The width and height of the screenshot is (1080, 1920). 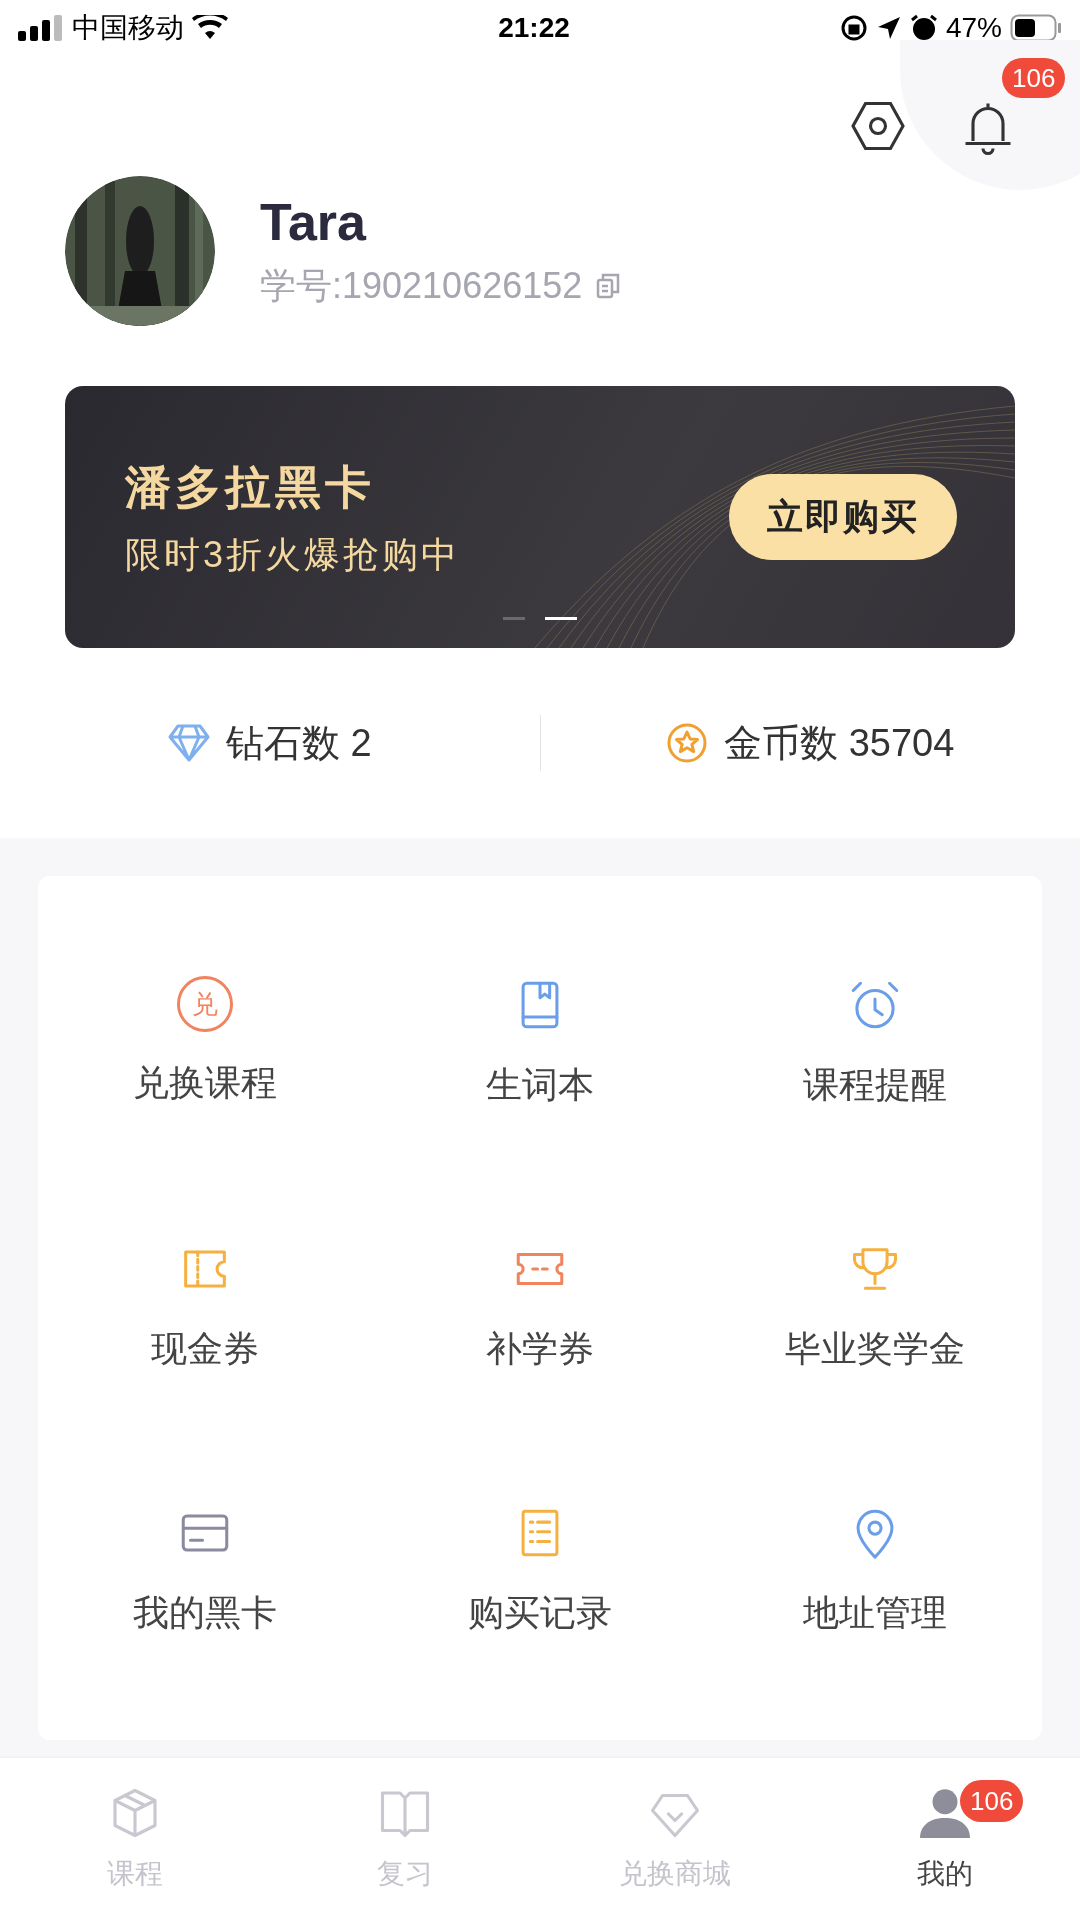 I want to click on carrier-name: 中国移动, so click(x=128, y=28).